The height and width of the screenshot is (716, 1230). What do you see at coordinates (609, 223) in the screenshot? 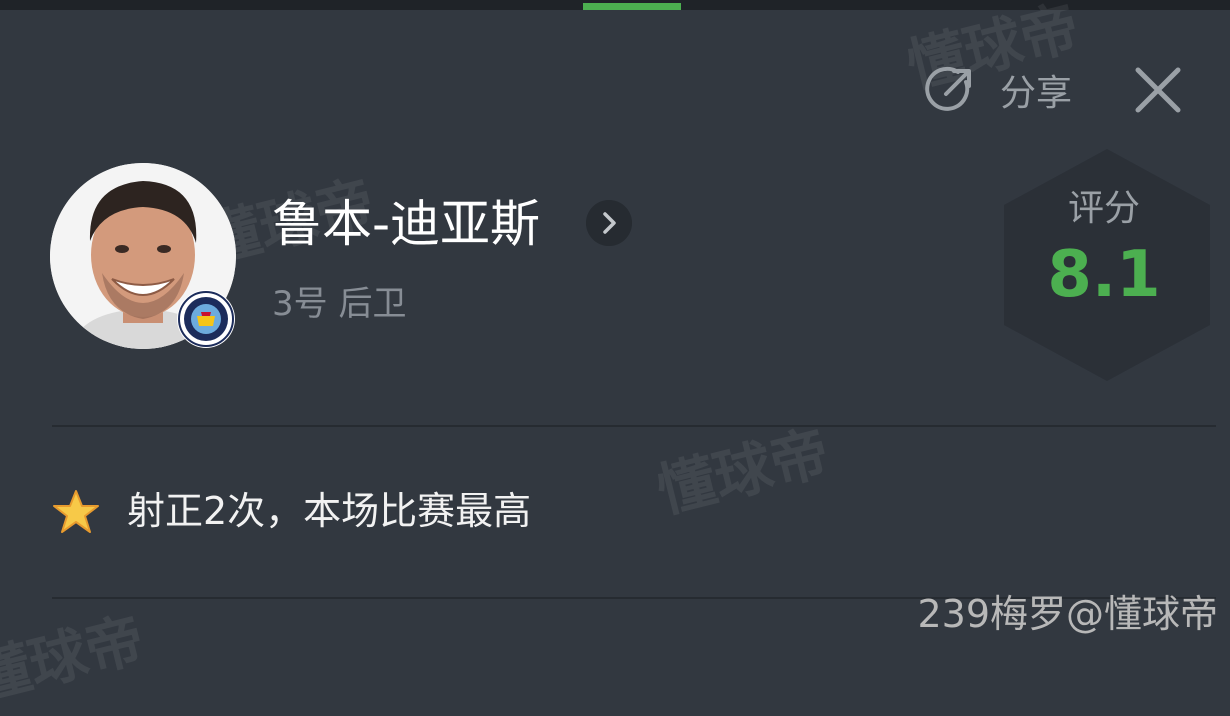
I see `chevron-right-icon` at bounding box center [609, 223].